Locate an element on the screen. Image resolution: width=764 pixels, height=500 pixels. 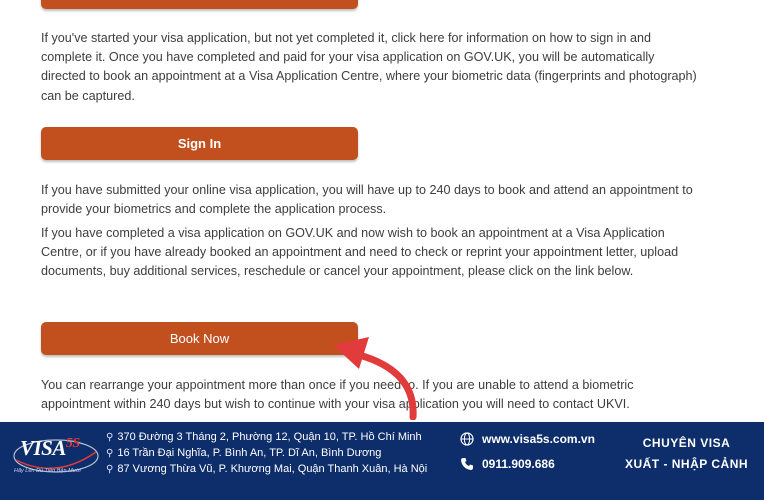
logo-wordmark: VISA5S is located at coordinates (50, 448).